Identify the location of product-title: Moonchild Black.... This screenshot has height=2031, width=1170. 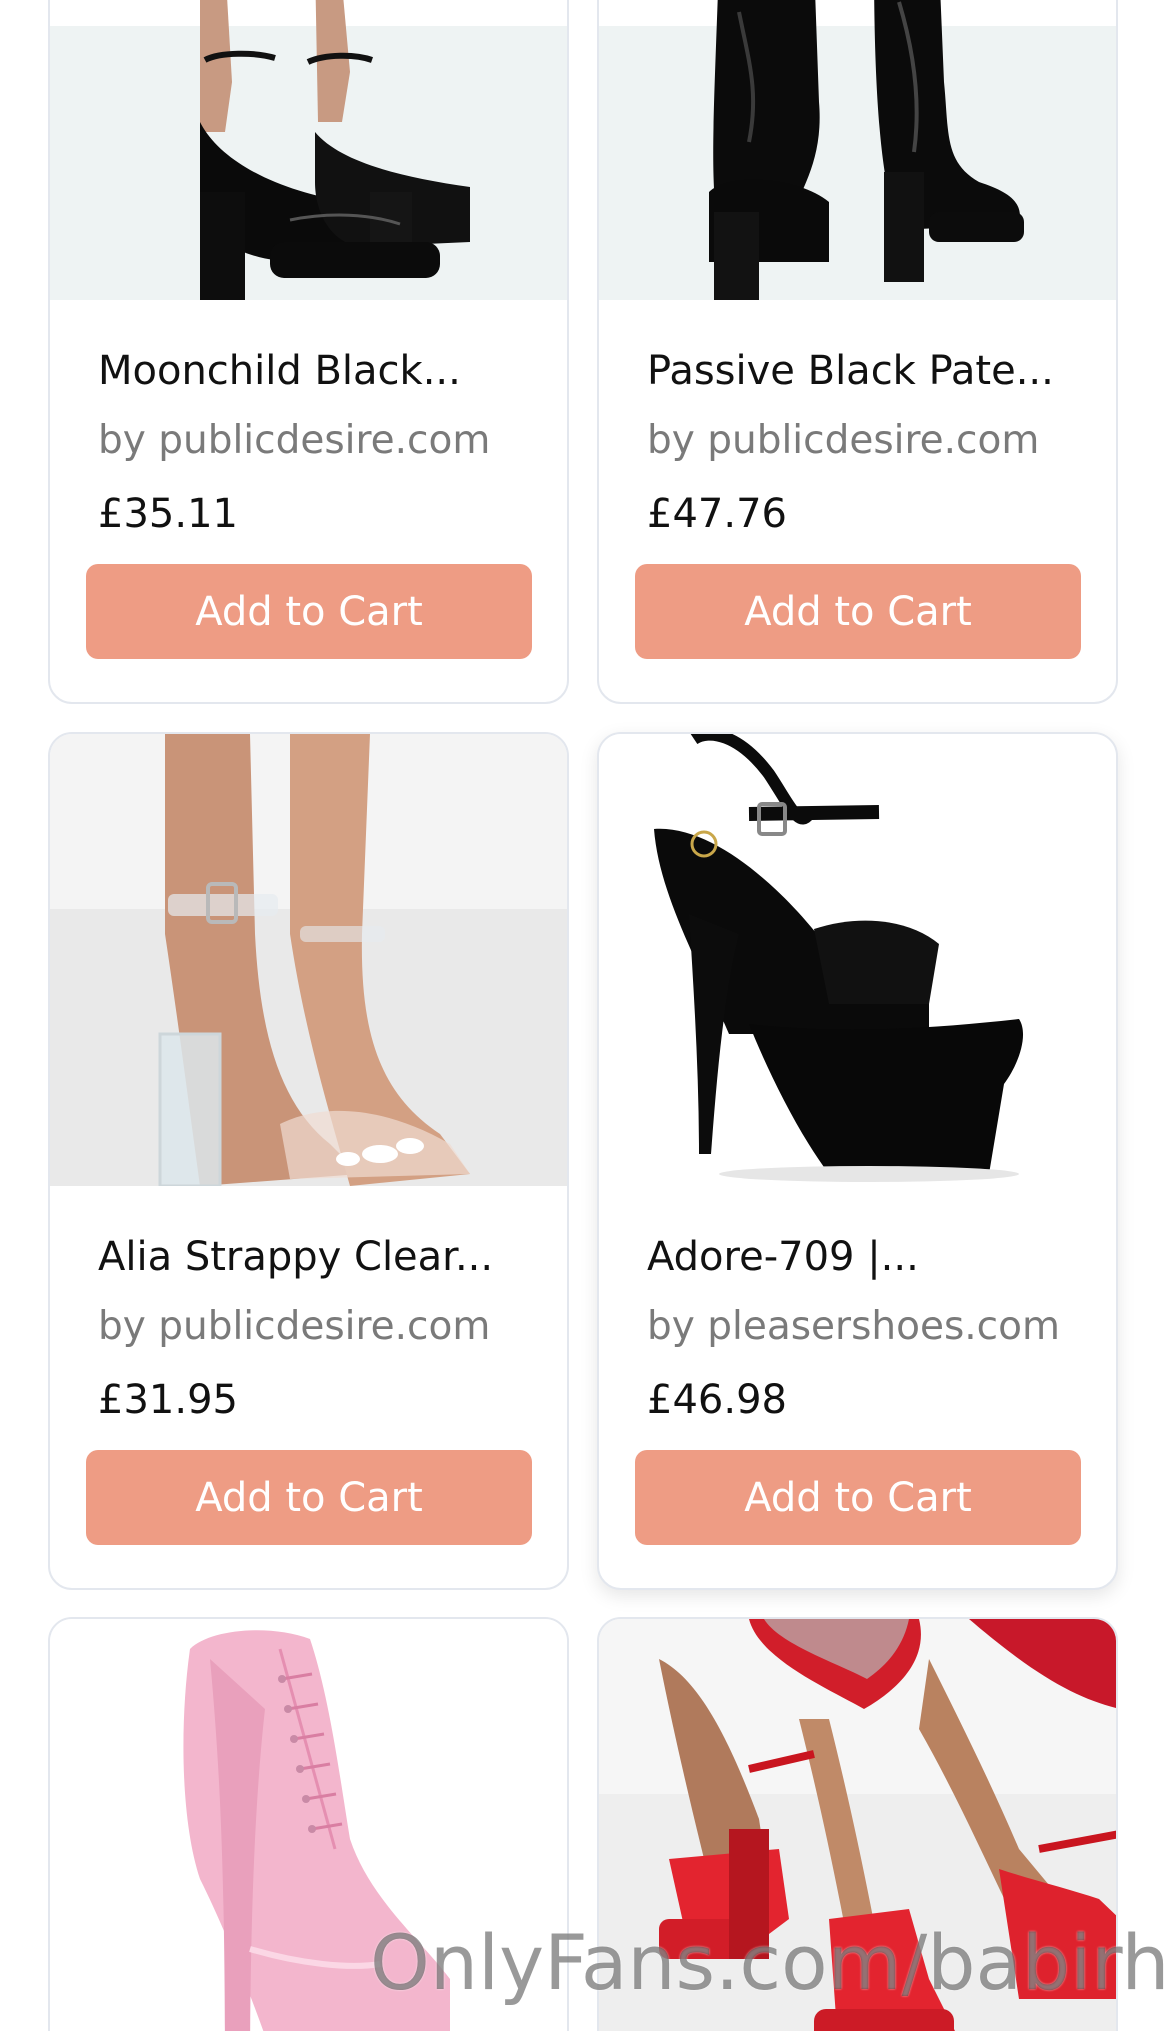
(308, 371).